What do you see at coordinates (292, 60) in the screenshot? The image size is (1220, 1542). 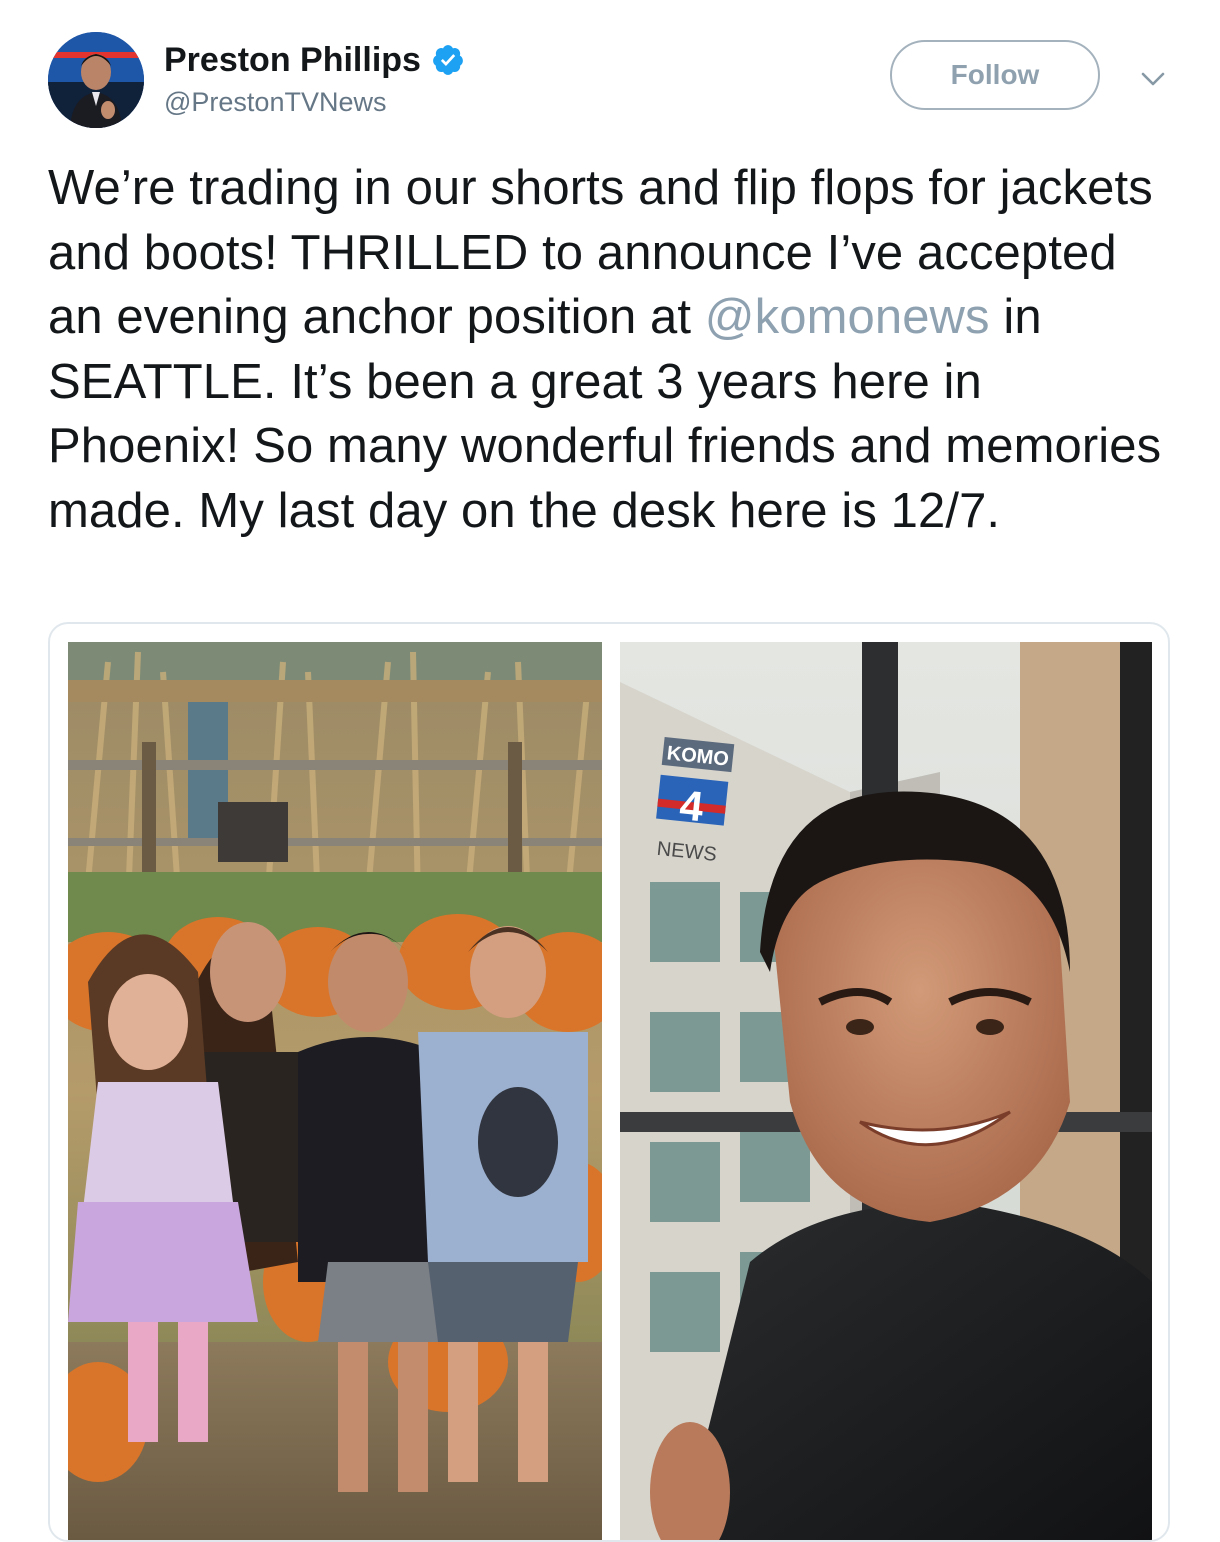 I see `display-name: Preston Phillips` at bounding box center [292, 60].